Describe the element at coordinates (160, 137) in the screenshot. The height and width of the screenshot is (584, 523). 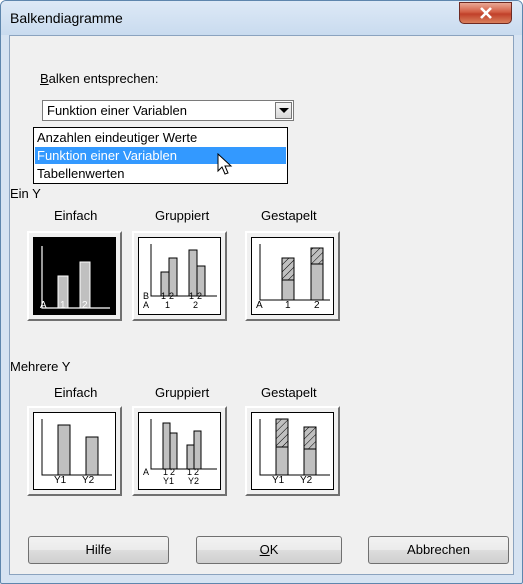
I see `dropdown-option: Anzahlen eindeutiger Werte` at that location.